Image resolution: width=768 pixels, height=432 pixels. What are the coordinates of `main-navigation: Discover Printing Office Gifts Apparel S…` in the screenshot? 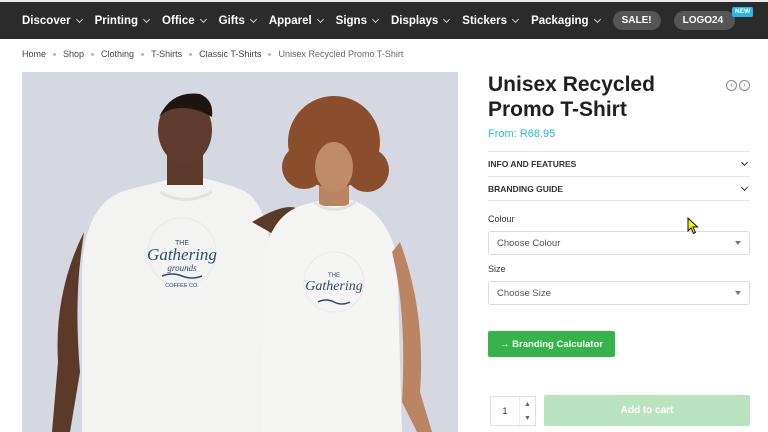 It's located at (384, 19).